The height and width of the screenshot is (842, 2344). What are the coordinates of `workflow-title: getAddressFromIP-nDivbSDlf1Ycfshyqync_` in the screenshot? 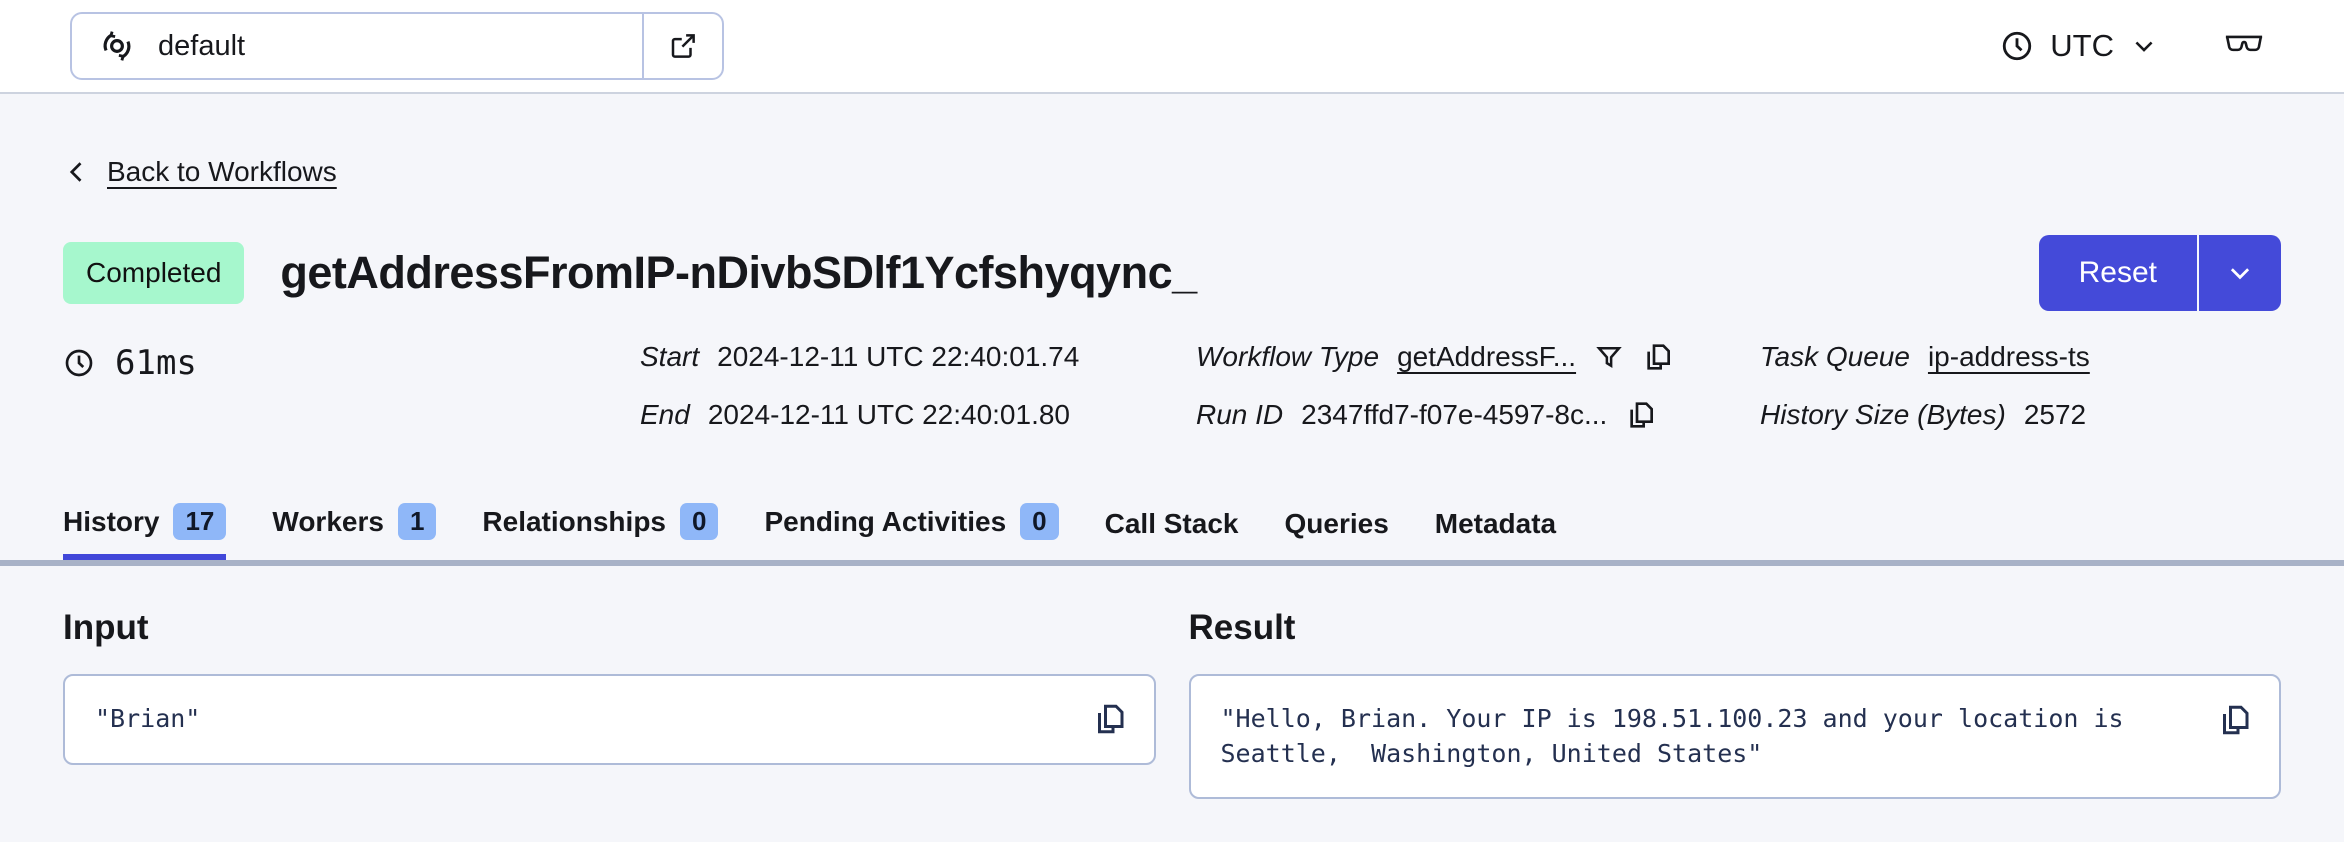 It's located at (738, 272).